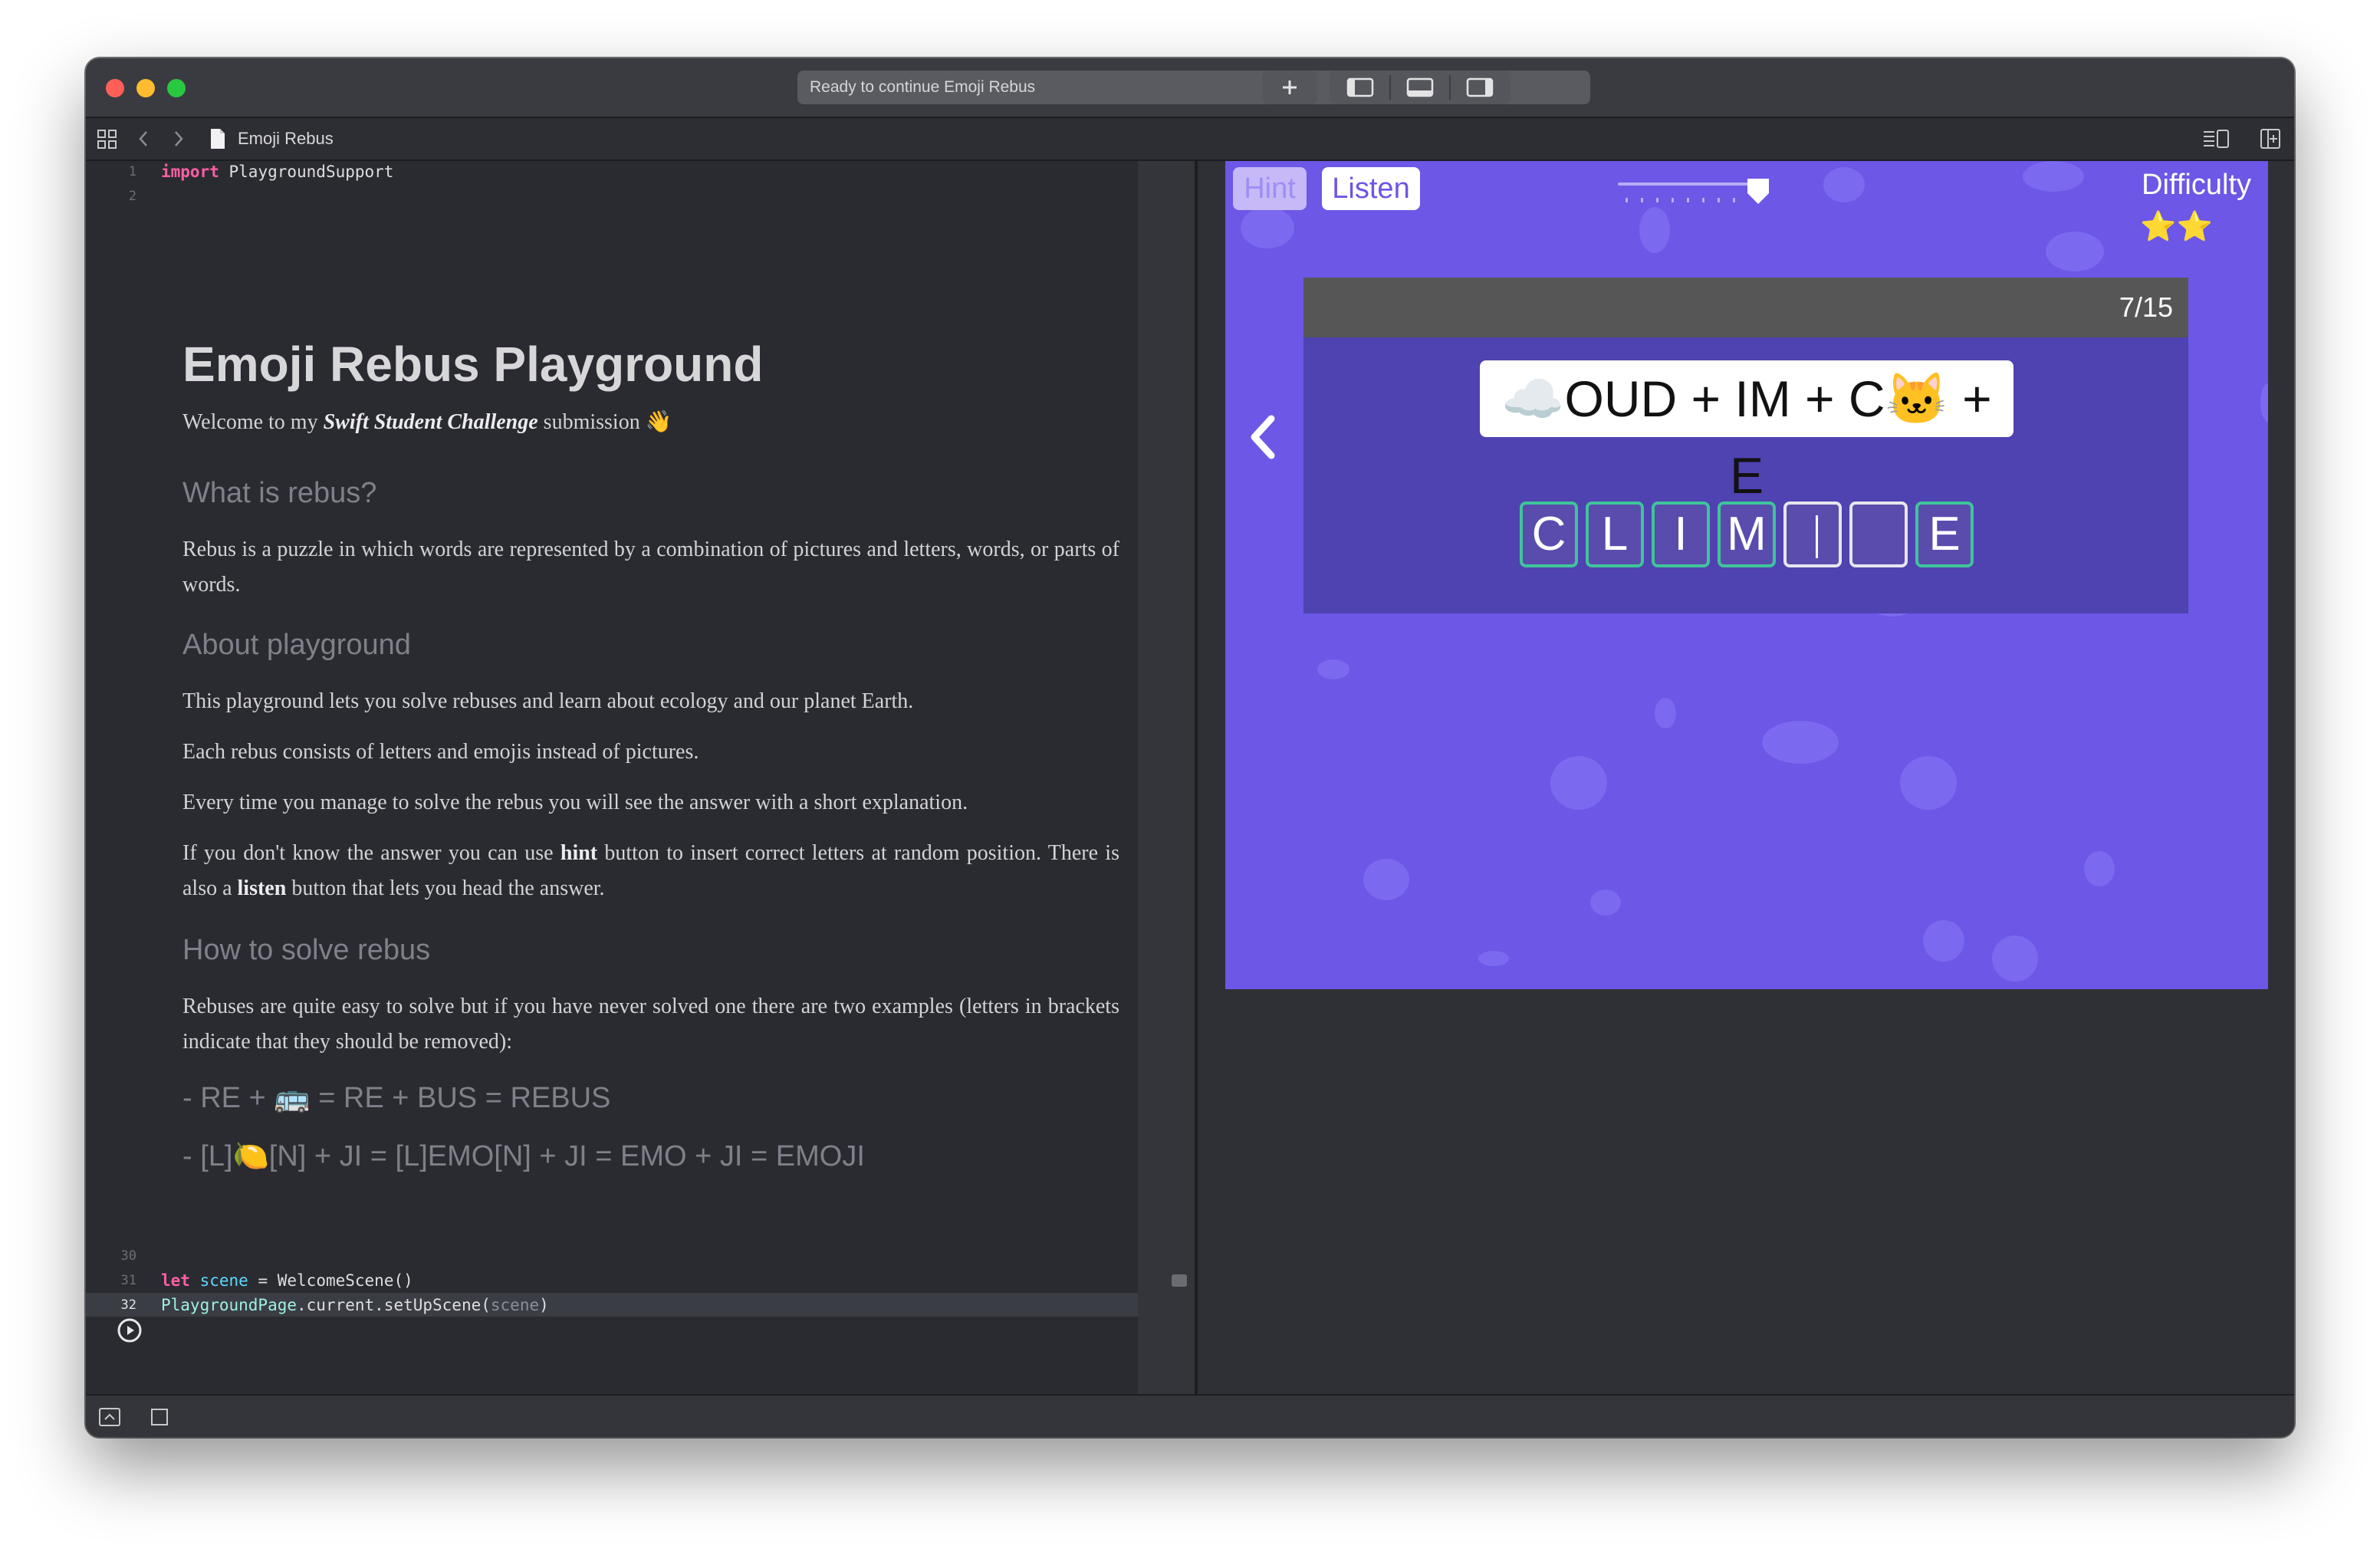 The image size is (2380, 1552). What do you see at coordinates (2176, 227) in the screenshot?
I see `difficulty-stars: ⭐⭐` at bounding box center [2176, 227].